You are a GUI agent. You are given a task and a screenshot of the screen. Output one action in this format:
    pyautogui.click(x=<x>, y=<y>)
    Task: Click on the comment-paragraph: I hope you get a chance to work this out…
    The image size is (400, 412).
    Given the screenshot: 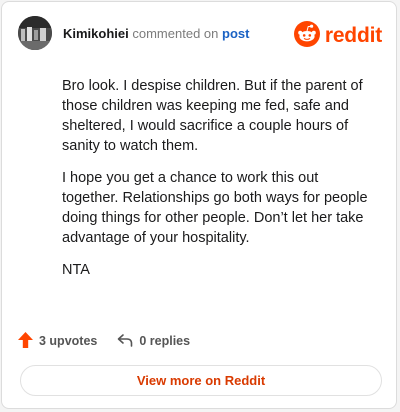 What is the action you would take?
    pyautogui.click(x=215, y=208)
    